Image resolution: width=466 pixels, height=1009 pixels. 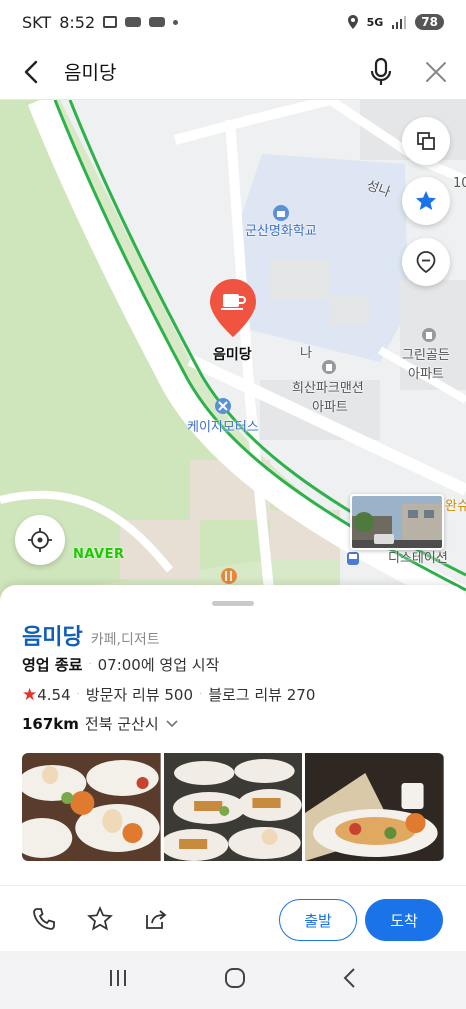 I want to click on more-notifications-icon, so click(x=176, y=22).